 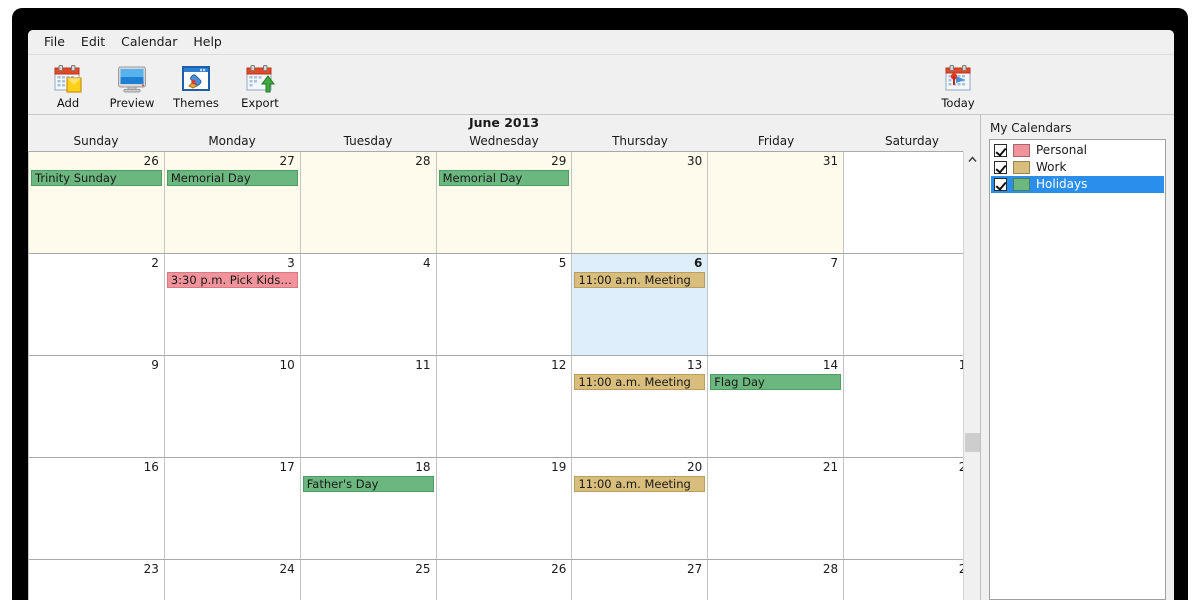 What do you see at coordinates (834, 263) in the screenshot?
I see `day-number: 7` at bounding box center [834, 263].